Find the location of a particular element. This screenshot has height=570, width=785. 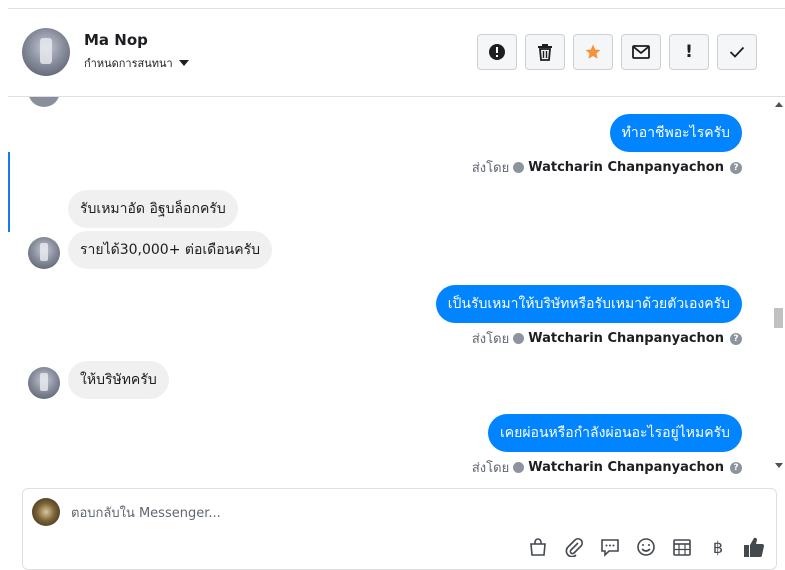

alert-circle-icon is located at coordinates (497, 52).